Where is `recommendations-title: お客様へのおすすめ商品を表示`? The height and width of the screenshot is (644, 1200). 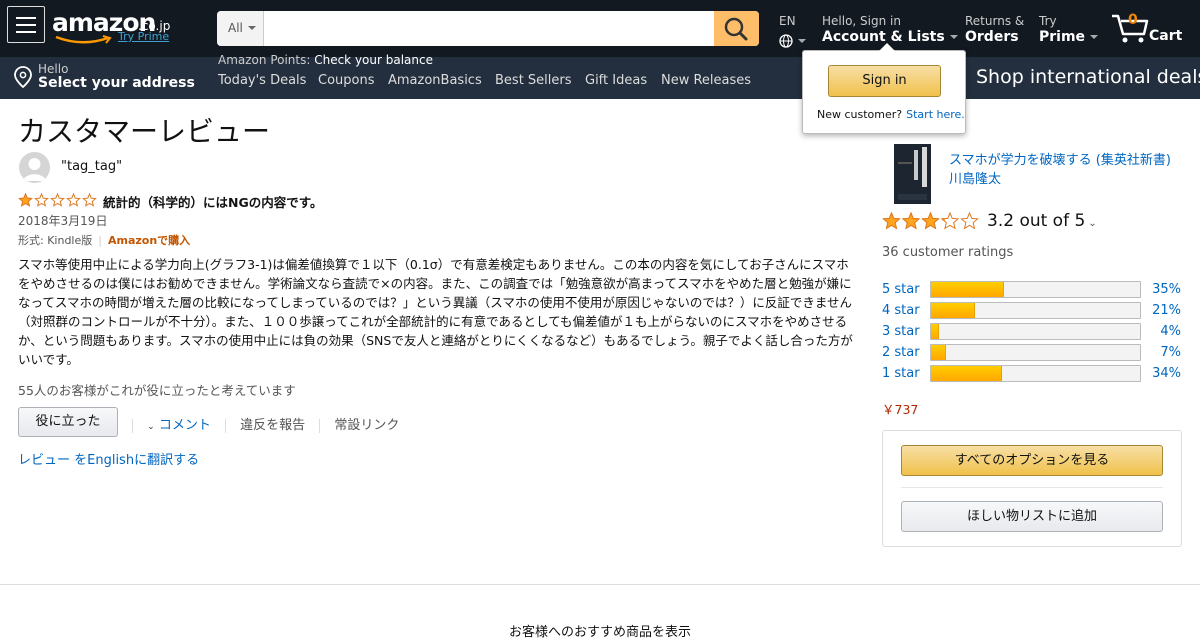 recommendations-title: お客様へのおすすめ商品を表示 is located at coordinates (600, 630).